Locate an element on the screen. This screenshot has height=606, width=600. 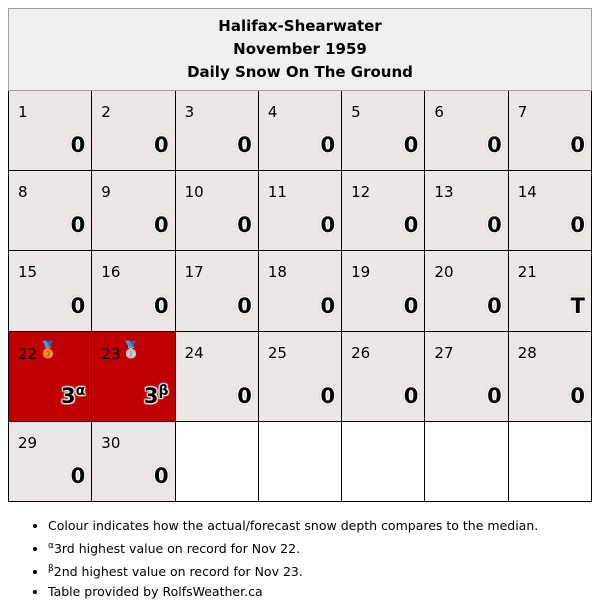
day-cell: 10 is located at coordinates (50, 130).